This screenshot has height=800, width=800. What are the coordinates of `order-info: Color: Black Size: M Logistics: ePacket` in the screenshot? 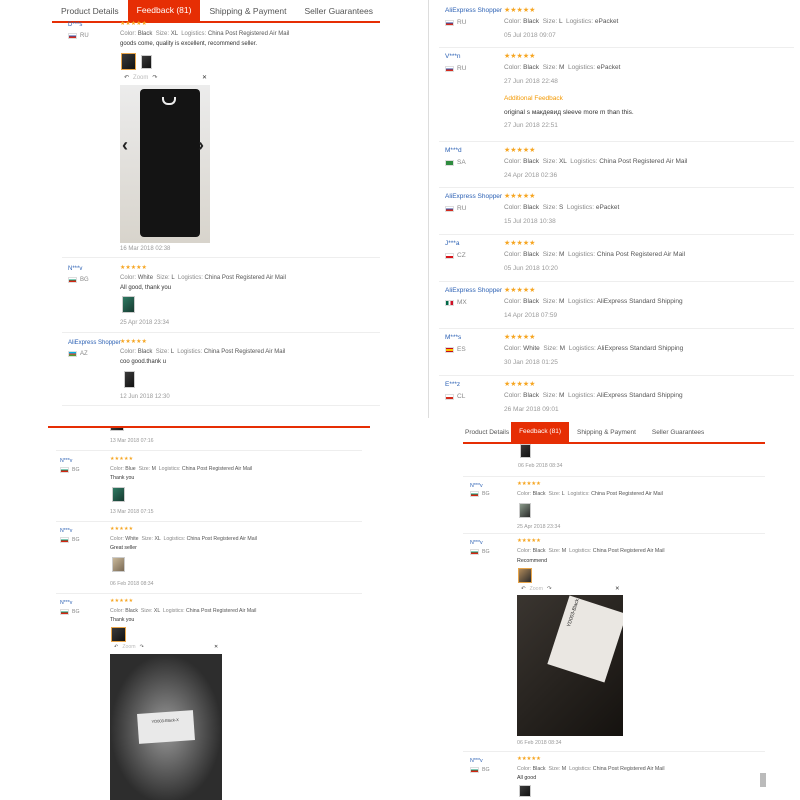 It's located at (562, 67).